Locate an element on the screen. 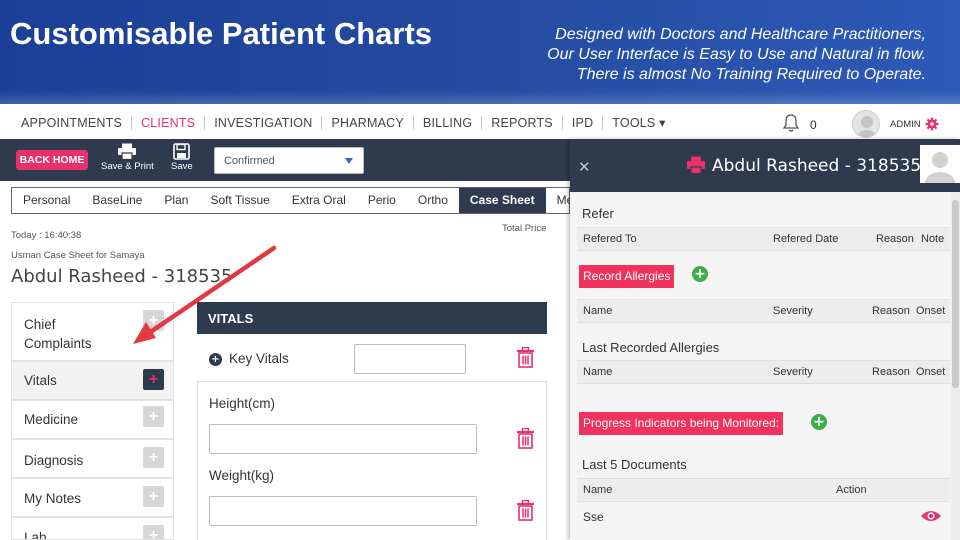 The height and width of the screenshot is (540, 960). banner-title: Customisable Patient Charts is located at coordinates (221, 33).